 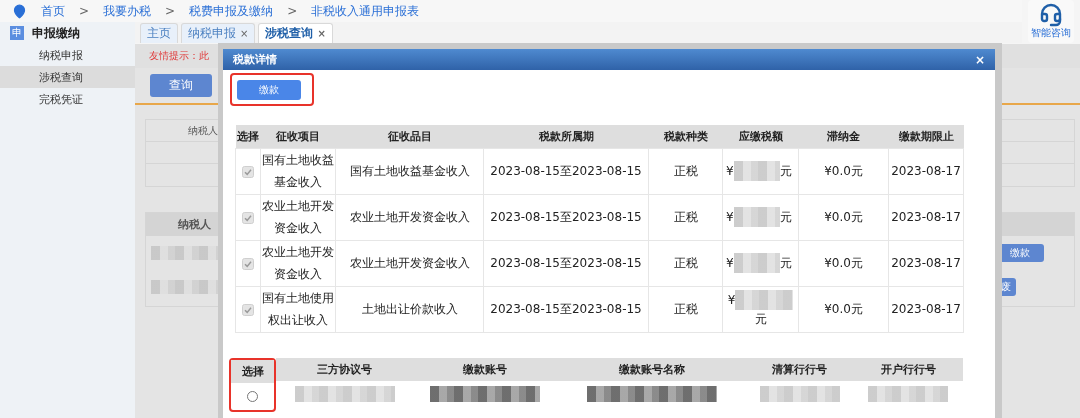 I want to click on sidebar-title: 申报缴纳, so click(x=56, y=33).